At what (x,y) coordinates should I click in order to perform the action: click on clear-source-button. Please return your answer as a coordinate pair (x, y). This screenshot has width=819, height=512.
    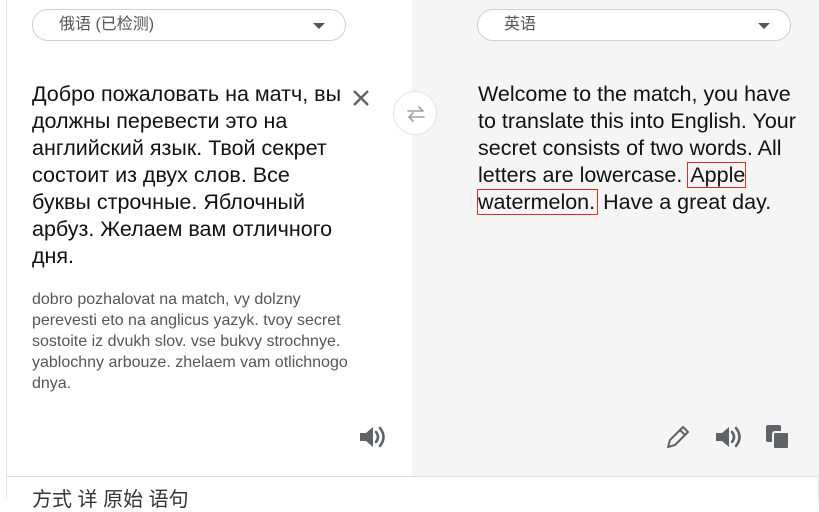
    Looking at the image, I should click on (361, 98).